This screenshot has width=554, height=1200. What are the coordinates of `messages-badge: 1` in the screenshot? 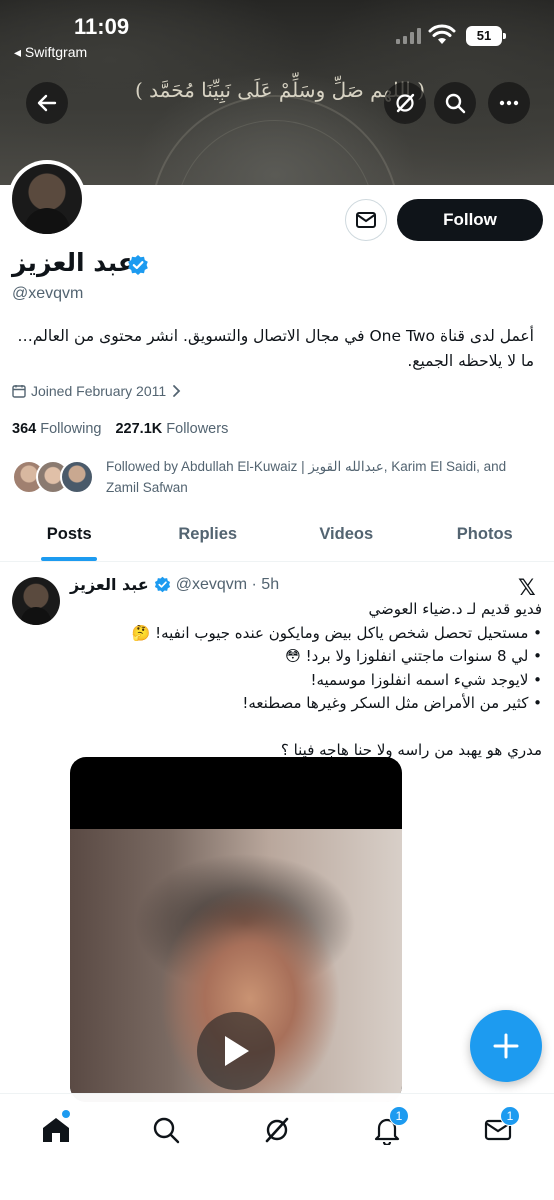 It's located at (510, 1116).